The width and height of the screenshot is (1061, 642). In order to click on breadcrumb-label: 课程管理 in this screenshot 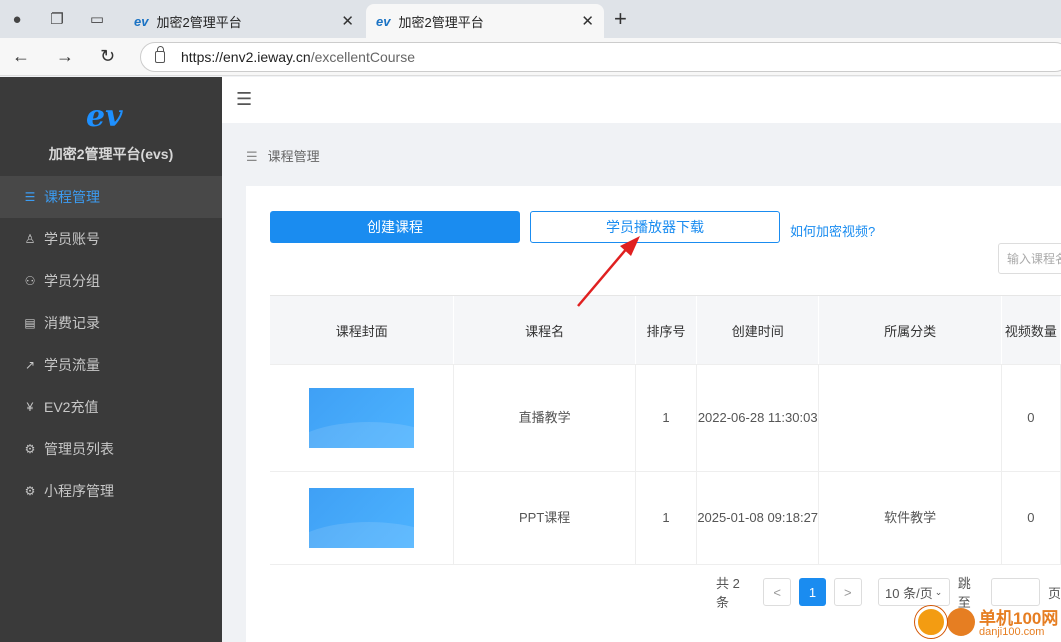, I will do `click(293, 156)`.